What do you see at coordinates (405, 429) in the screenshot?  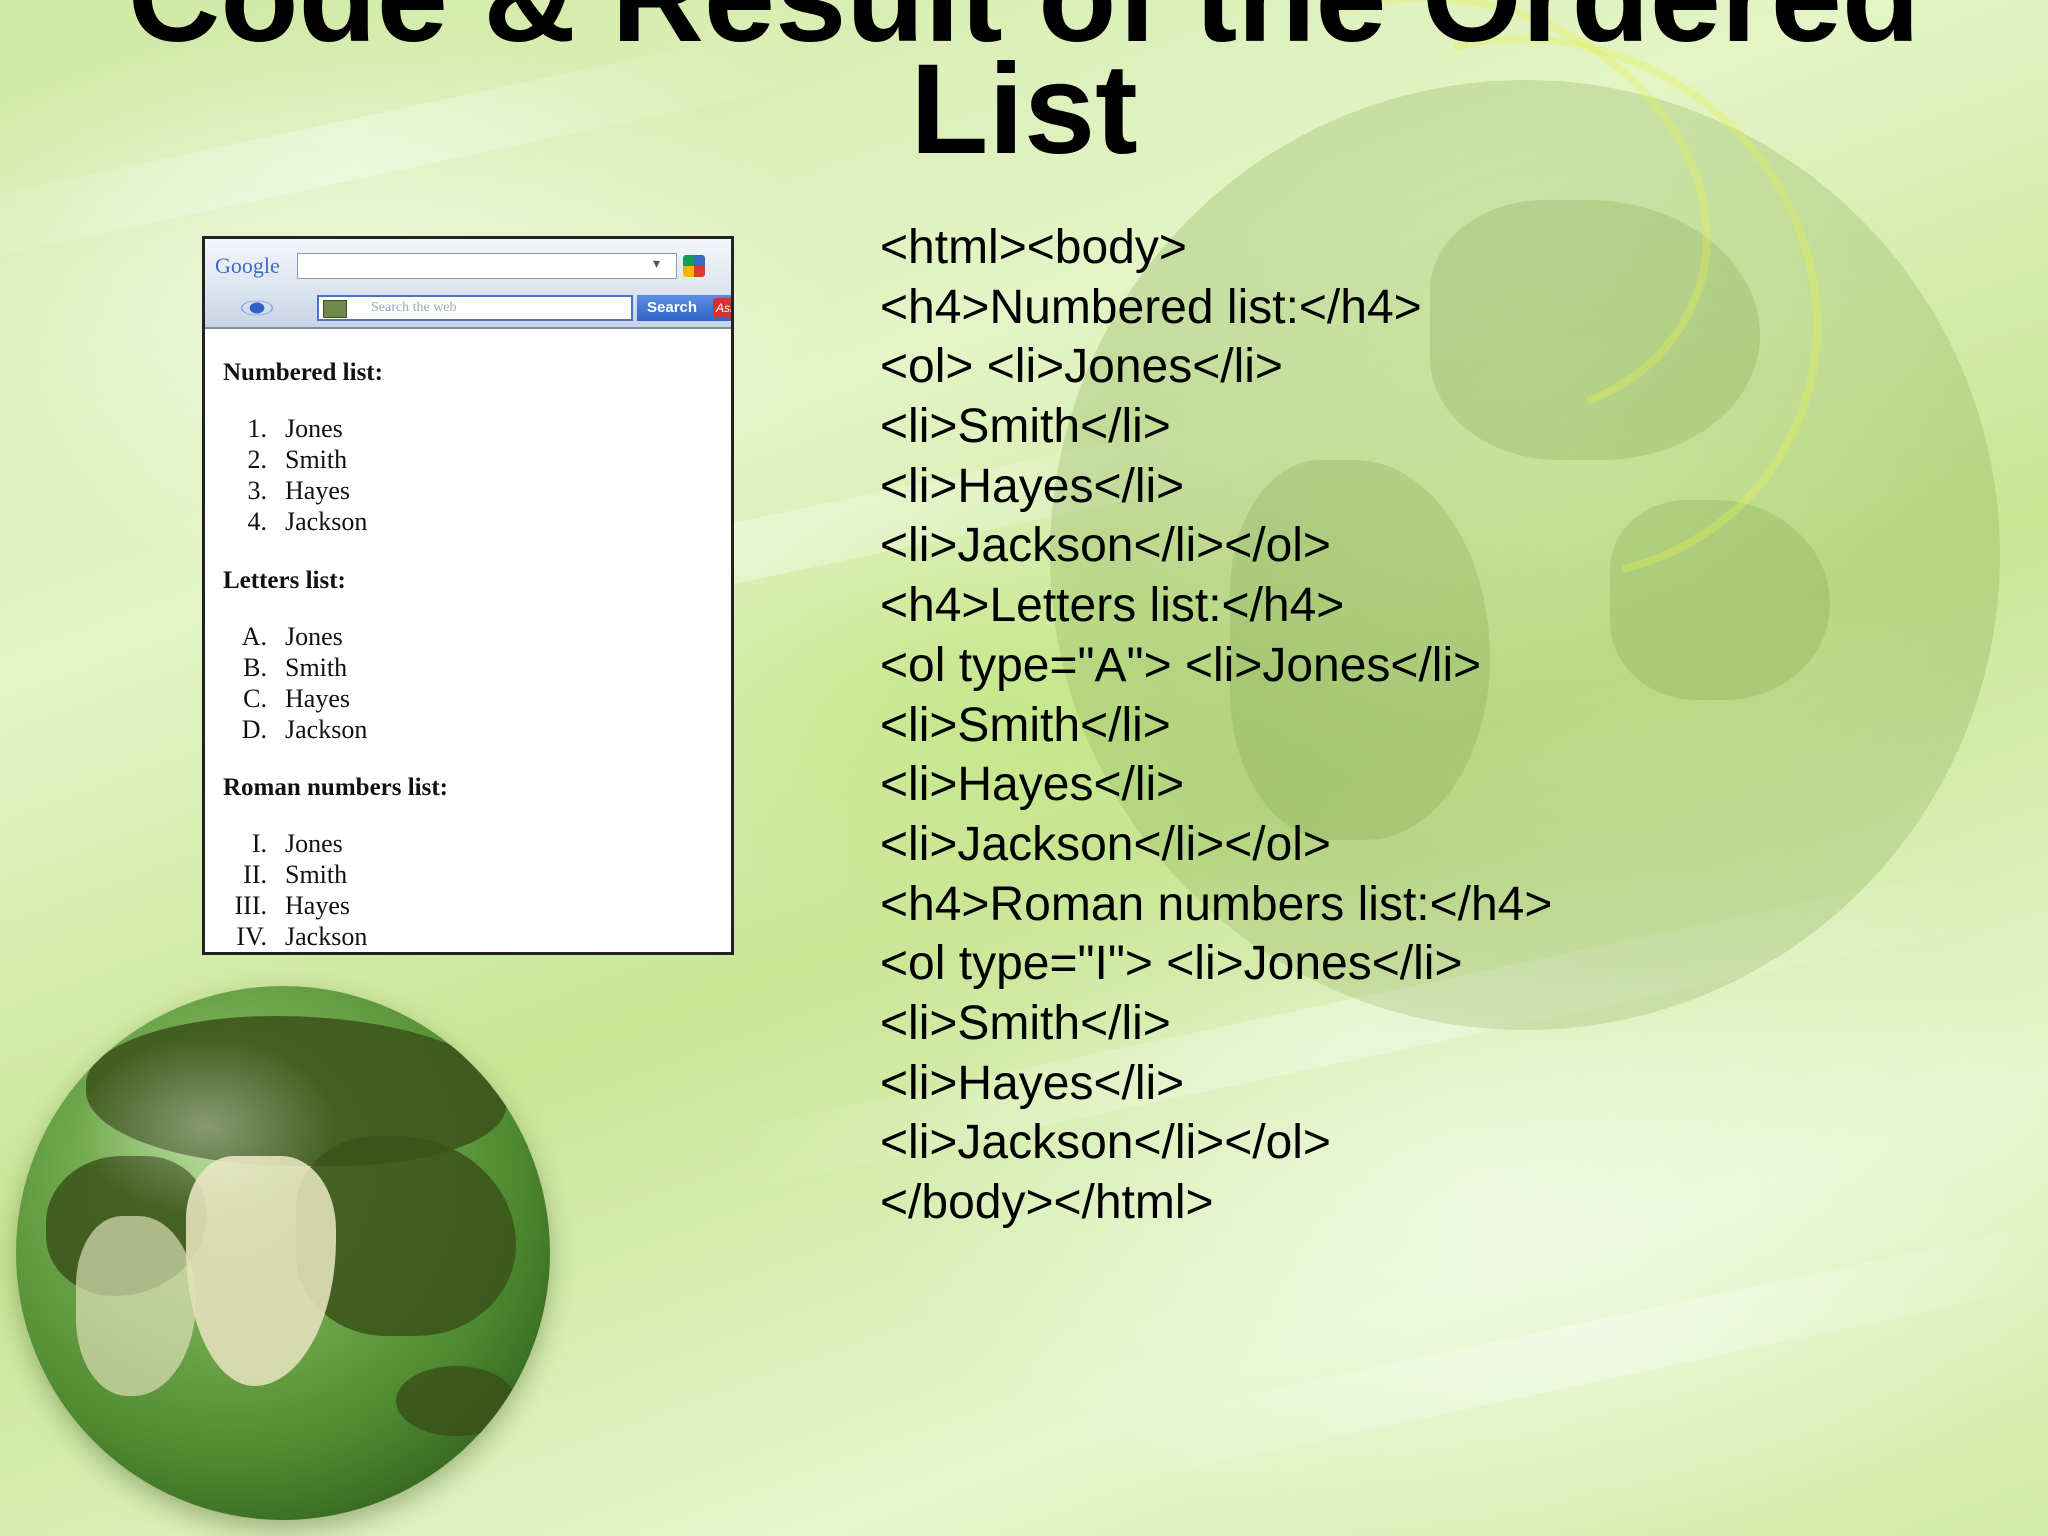 I see `list-item: 1. Jones` at bounding box center [405, 429].